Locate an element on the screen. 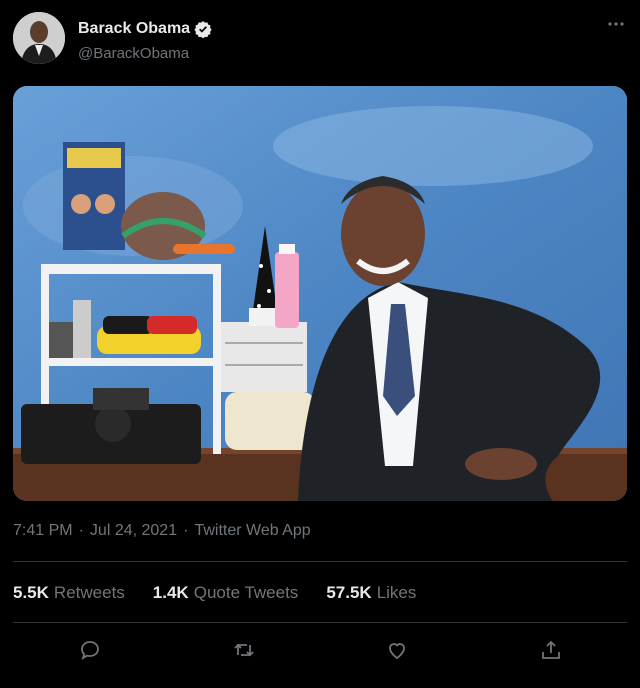  share-icon is located at coordinates (551, 650).